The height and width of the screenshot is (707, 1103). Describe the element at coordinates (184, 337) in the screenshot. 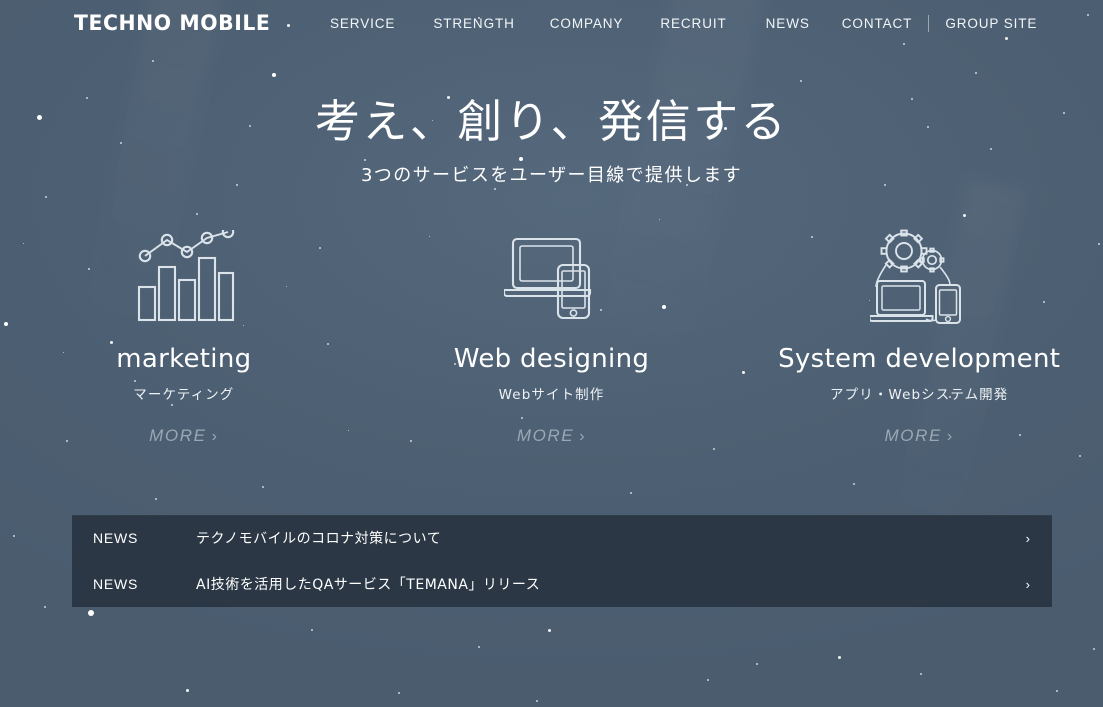

I see `service-card-marketing: marketing マーケティング MORE ›` at that location.